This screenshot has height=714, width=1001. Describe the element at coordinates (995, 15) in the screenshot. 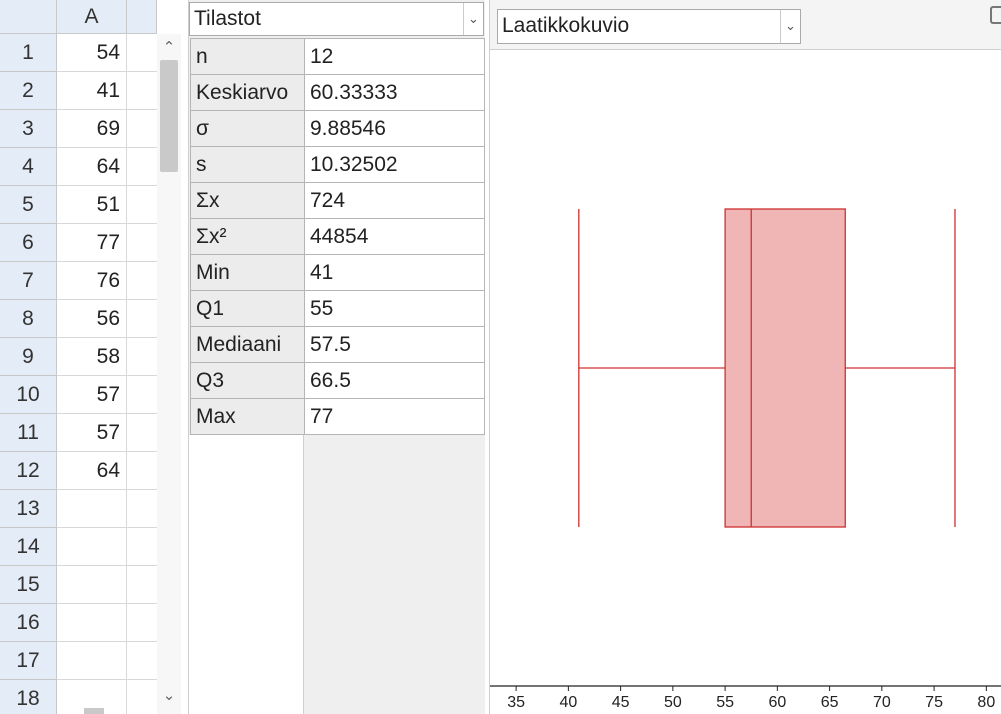

I see `window-icon` at that location.